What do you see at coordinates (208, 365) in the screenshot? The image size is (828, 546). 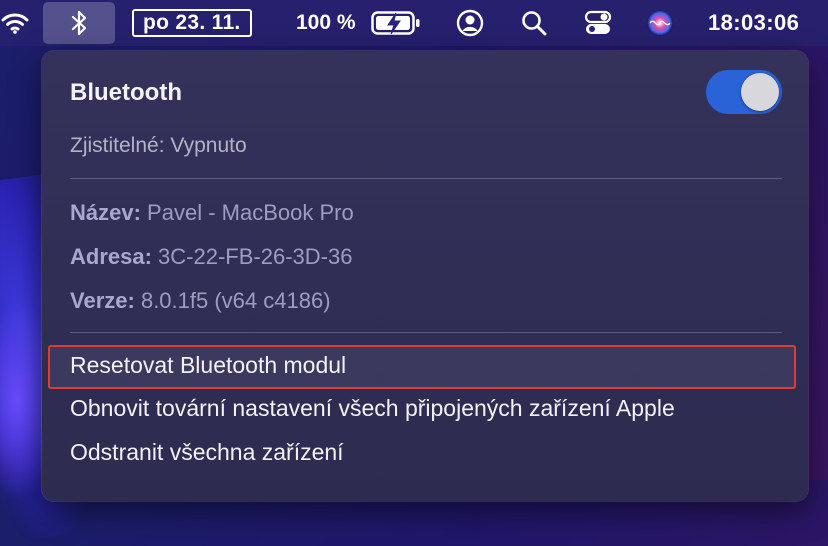 I see `reset-bluetooth-module-item: Resetovat Bluetooth modul` at bounding box center [208, 365].